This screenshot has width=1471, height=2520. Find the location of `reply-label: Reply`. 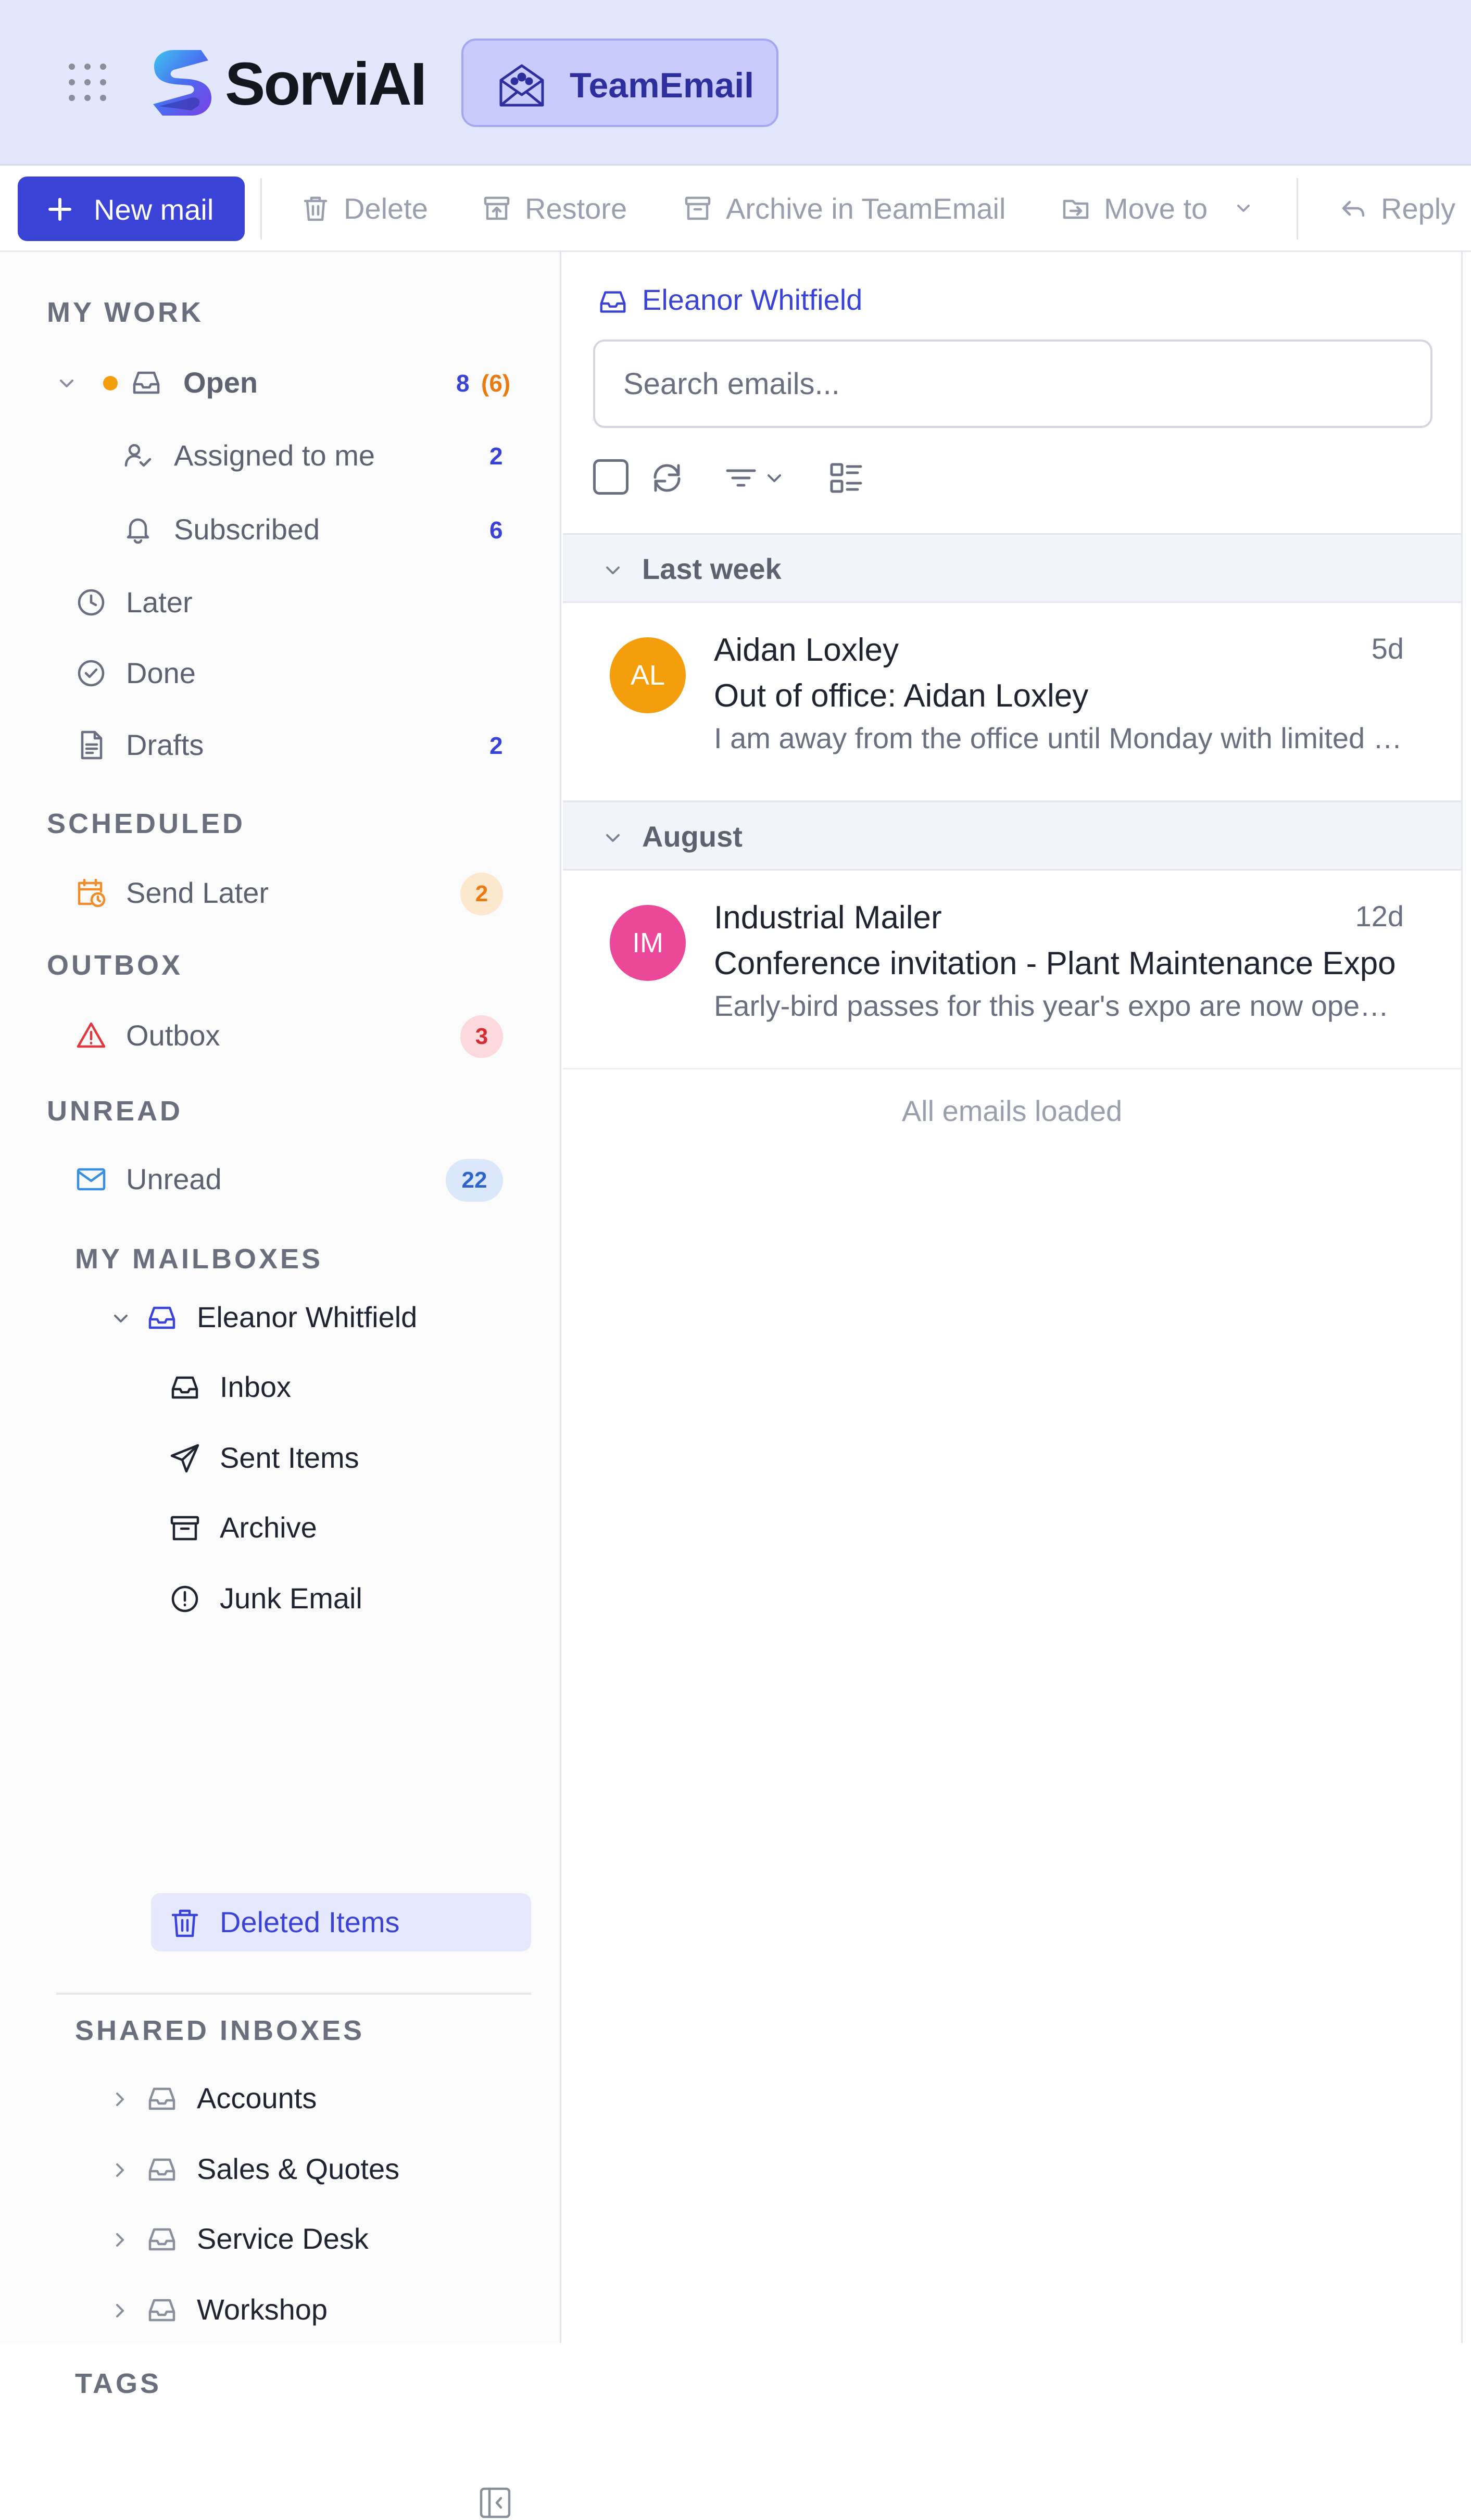

reply-label: Reply is located at coordinates (1418, 209).